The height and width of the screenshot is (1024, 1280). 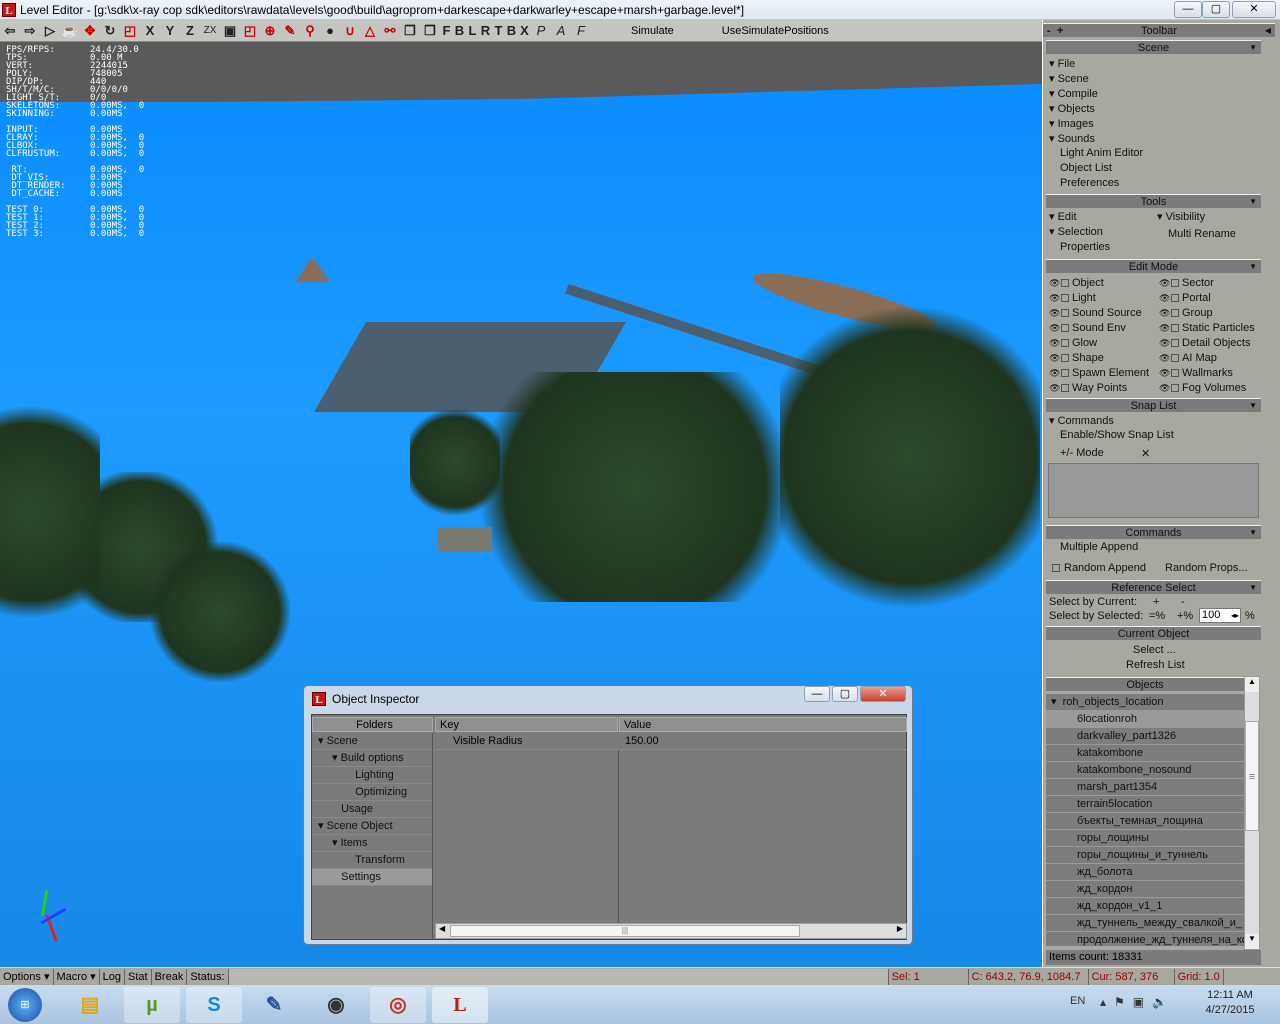 What do you see at coordinates (336, 1005) in the screenshot?
I see `camera-icon: ◉` at bounding box center [336, 1005].